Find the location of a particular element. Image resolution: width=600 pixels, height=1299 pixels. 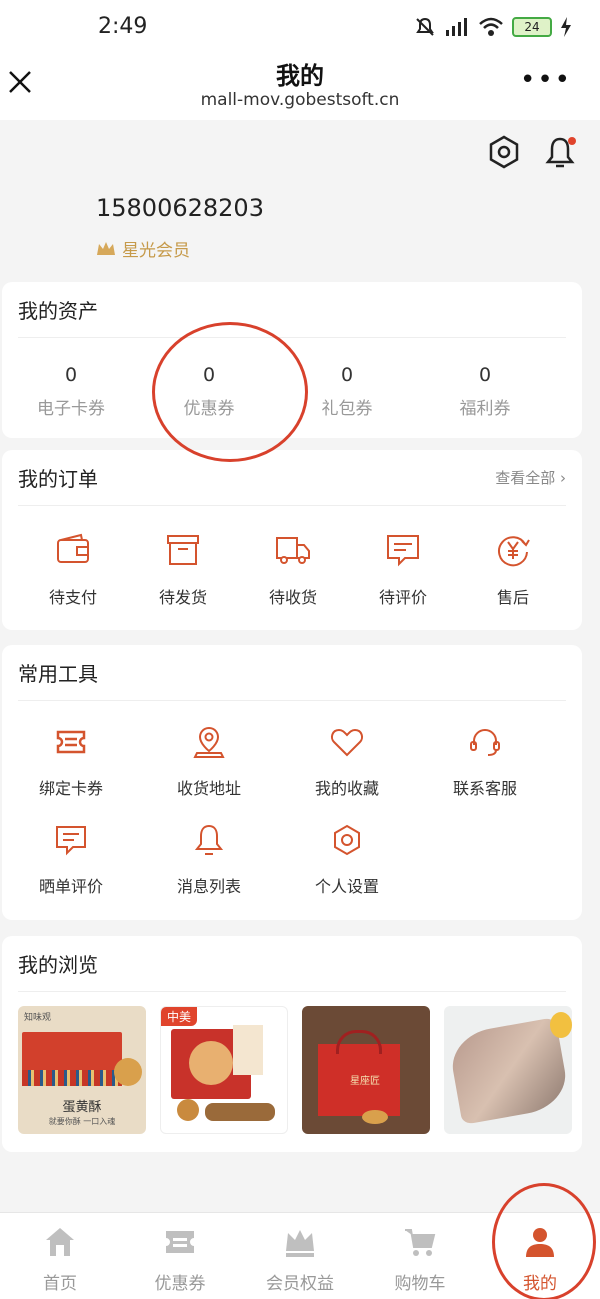

tool-personal-settings: 个人设置 is located at coordinates (347, 872).